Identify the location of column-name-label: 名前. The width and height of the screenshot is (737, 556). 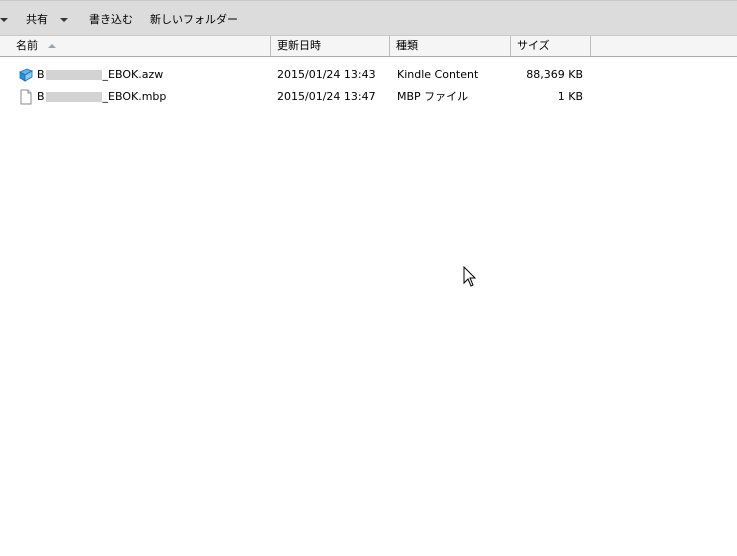
(27, 45).